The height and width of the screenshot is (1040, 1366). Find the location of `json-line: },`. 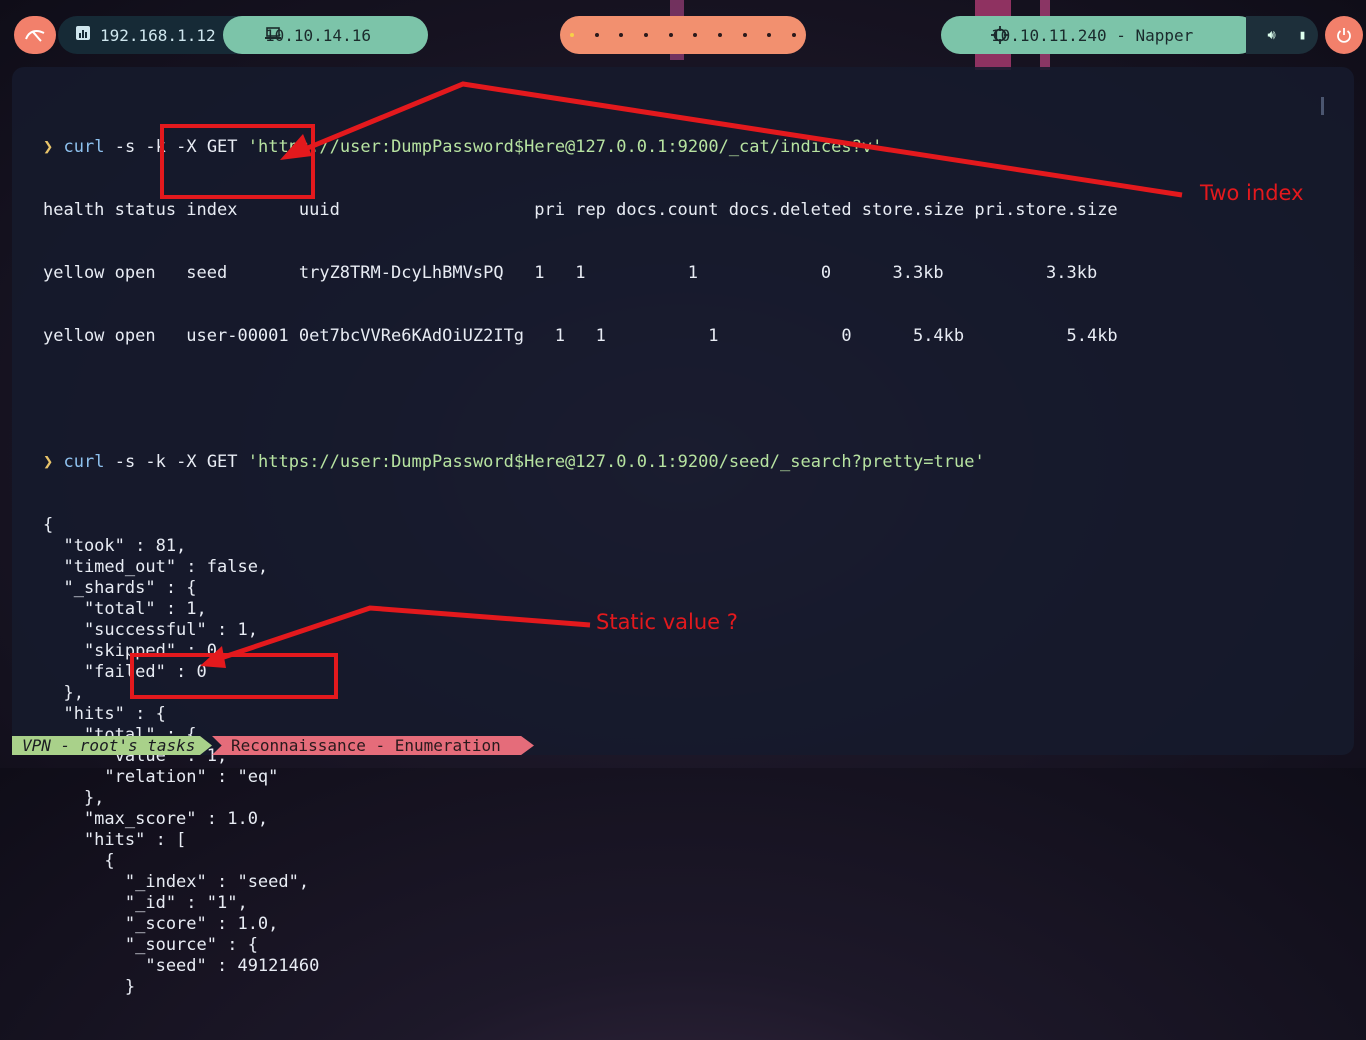

json-line: }, is located at coordinates (74, 798).